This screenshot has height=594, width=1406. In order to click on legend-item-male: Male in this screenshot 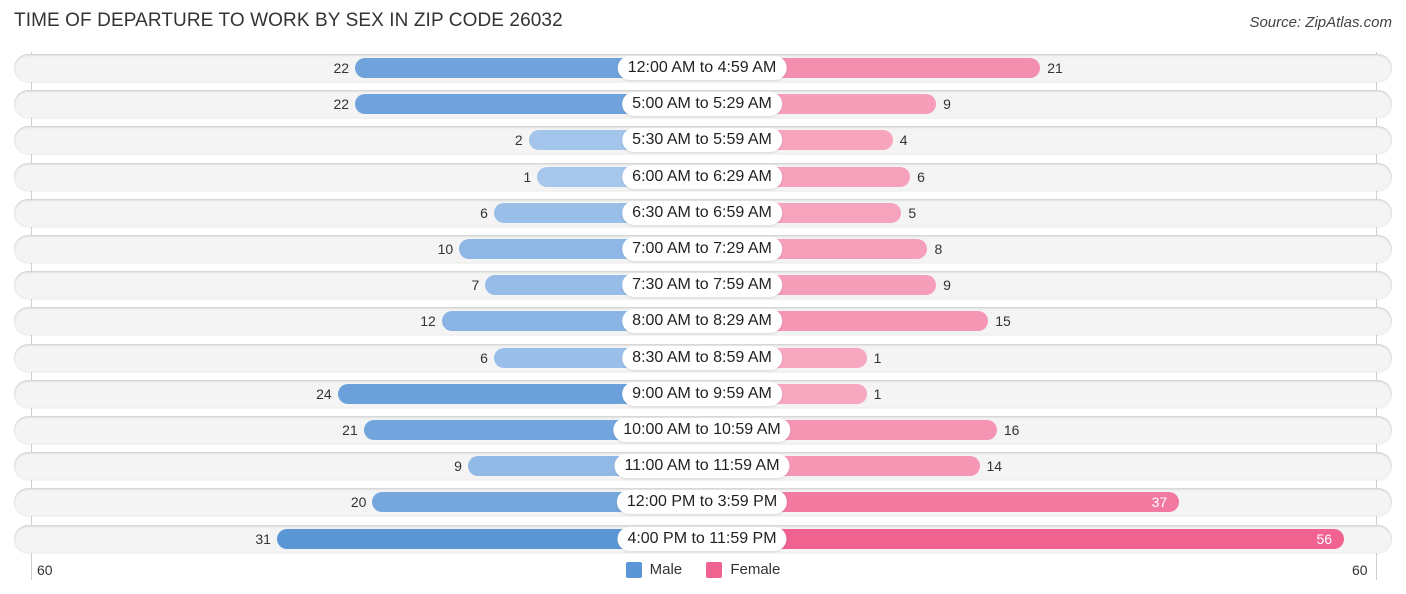, I will do `click(654, 569)`.